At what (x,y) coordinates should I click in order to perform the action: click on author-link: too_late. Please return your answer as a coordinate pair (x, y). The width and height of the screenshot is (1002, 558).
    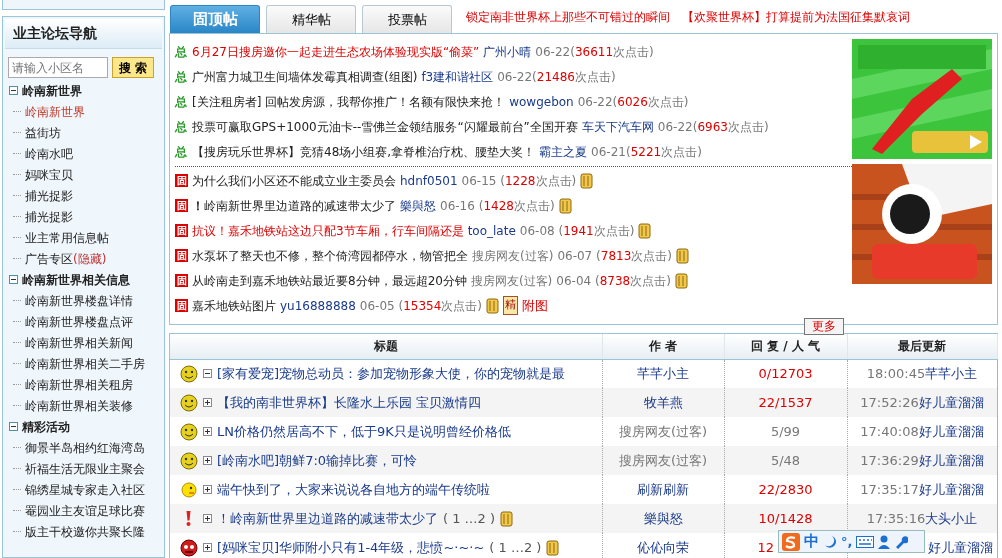
    Looking at the image, I should click on (491, 230).